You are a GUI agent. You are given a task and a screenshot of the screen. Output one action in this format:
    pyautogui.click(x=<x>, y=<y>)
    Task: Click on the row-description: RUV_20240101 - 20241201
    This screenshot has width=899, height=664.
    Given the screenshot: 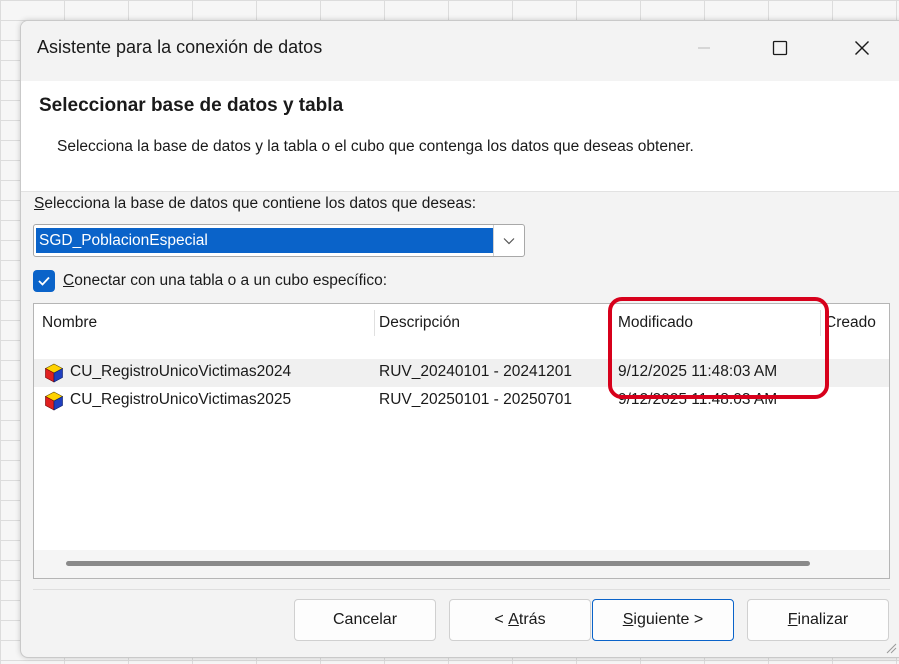 What is the action you would take?
    pyautogui.click(x=476, y=371)
    